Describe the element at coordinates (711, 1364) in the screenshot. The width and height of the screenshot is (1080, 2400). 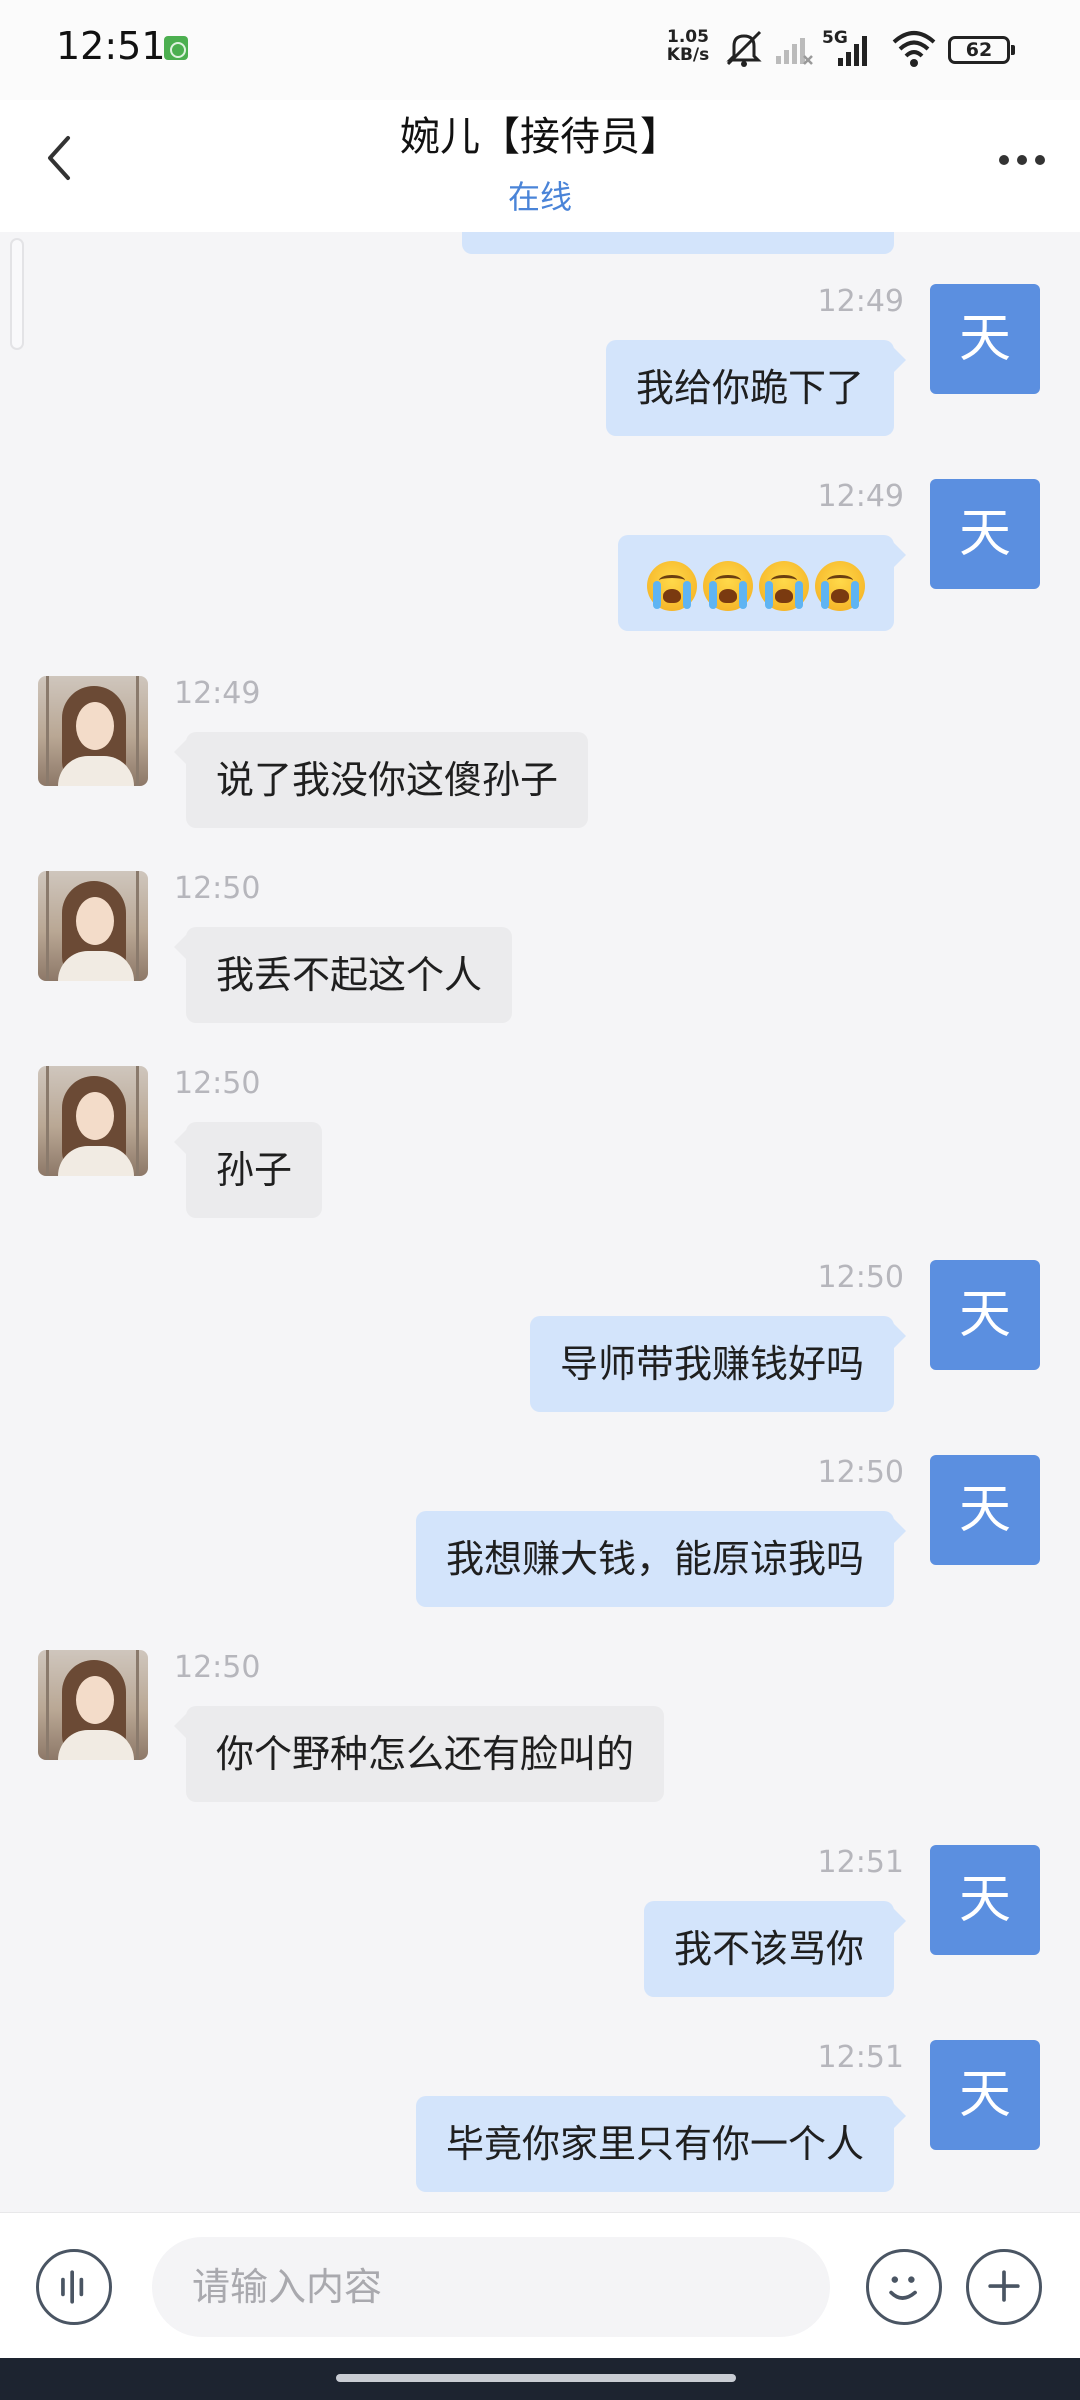
I see `message-bubble: 导师带我赚钱好吗` at that location.